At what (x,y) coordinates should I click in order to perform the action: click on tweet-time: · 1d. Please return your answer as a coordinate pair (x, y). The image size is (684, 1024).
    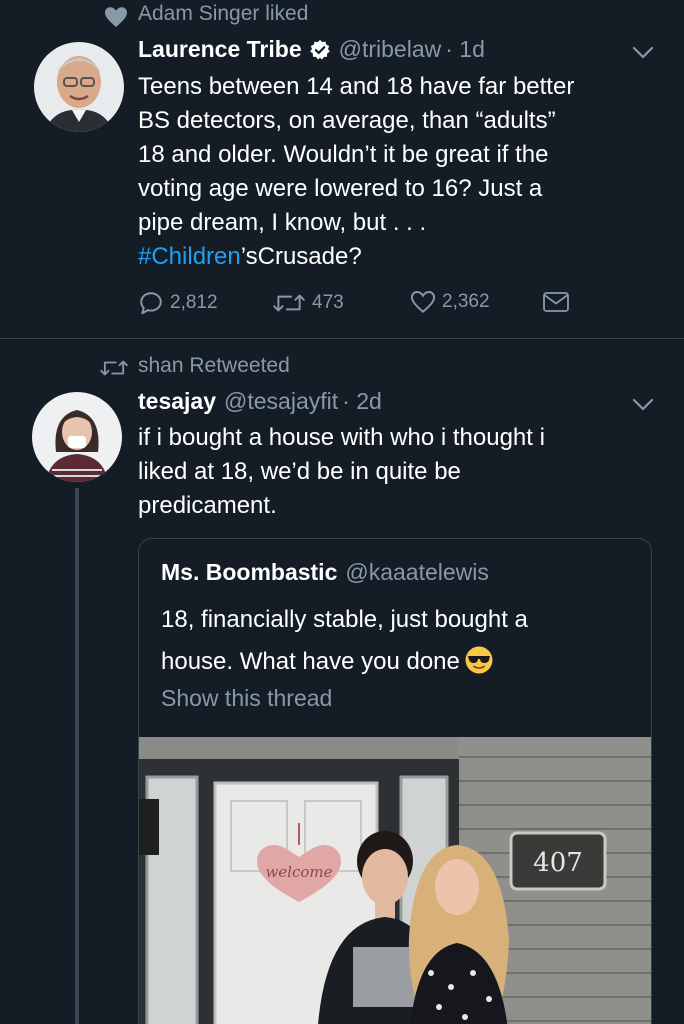
    Looking at the image, I should click on (465, 49).